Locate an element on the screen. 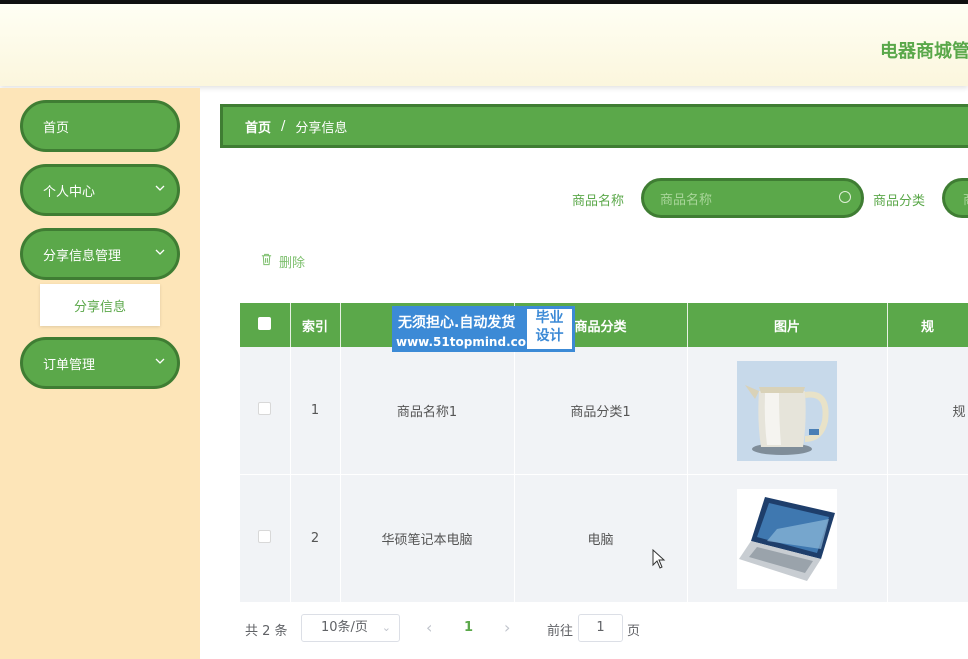 Image resolution: width=968 pixels, height=659 pixels. app-title: 电器商城管 is located at coordinates (924, 51).